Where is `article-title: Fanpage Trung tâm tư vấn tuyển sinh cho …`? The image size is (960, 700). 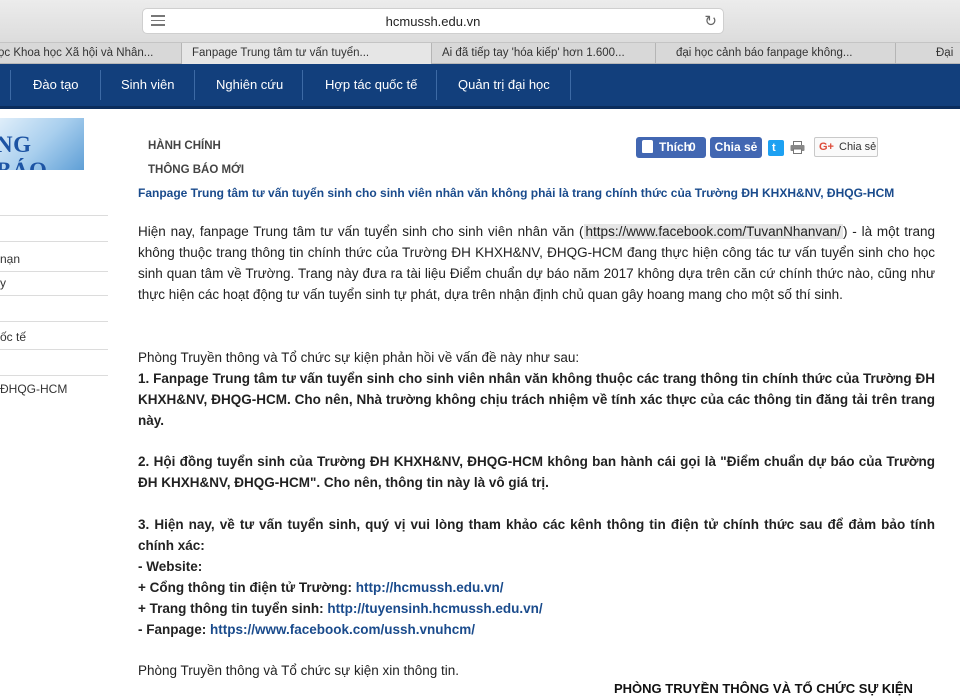
article-title: Fanpage Trung tâm tư vấn tuyển sinh cho … is located at coordinates (516, 193).